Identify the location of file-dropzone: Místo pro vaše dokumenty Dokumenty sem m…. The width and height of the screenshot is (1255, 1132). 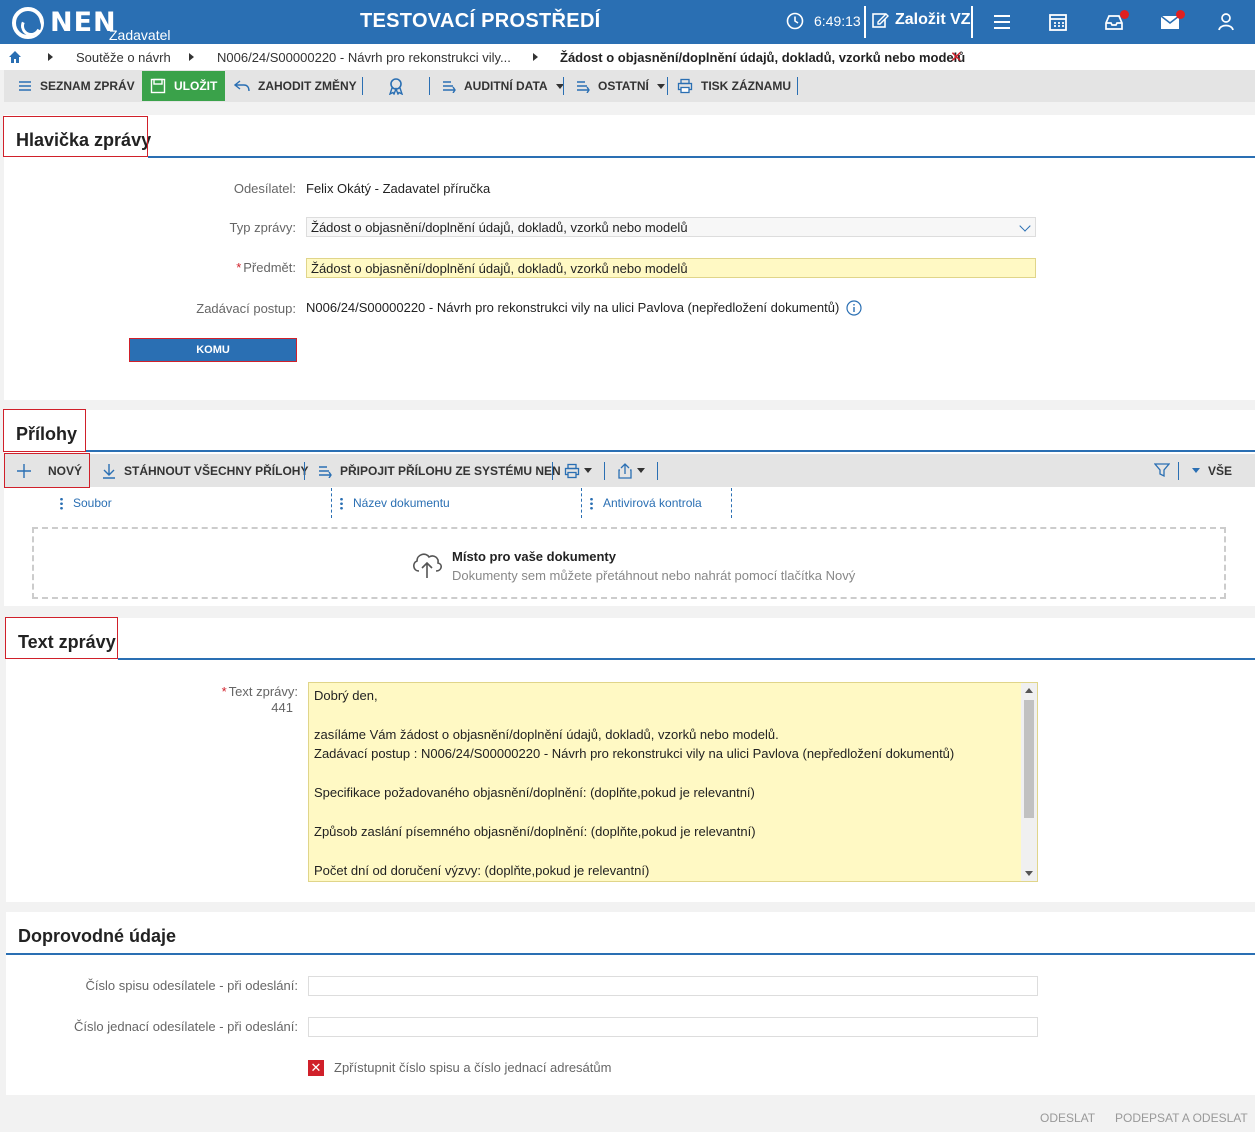
(629, 563).